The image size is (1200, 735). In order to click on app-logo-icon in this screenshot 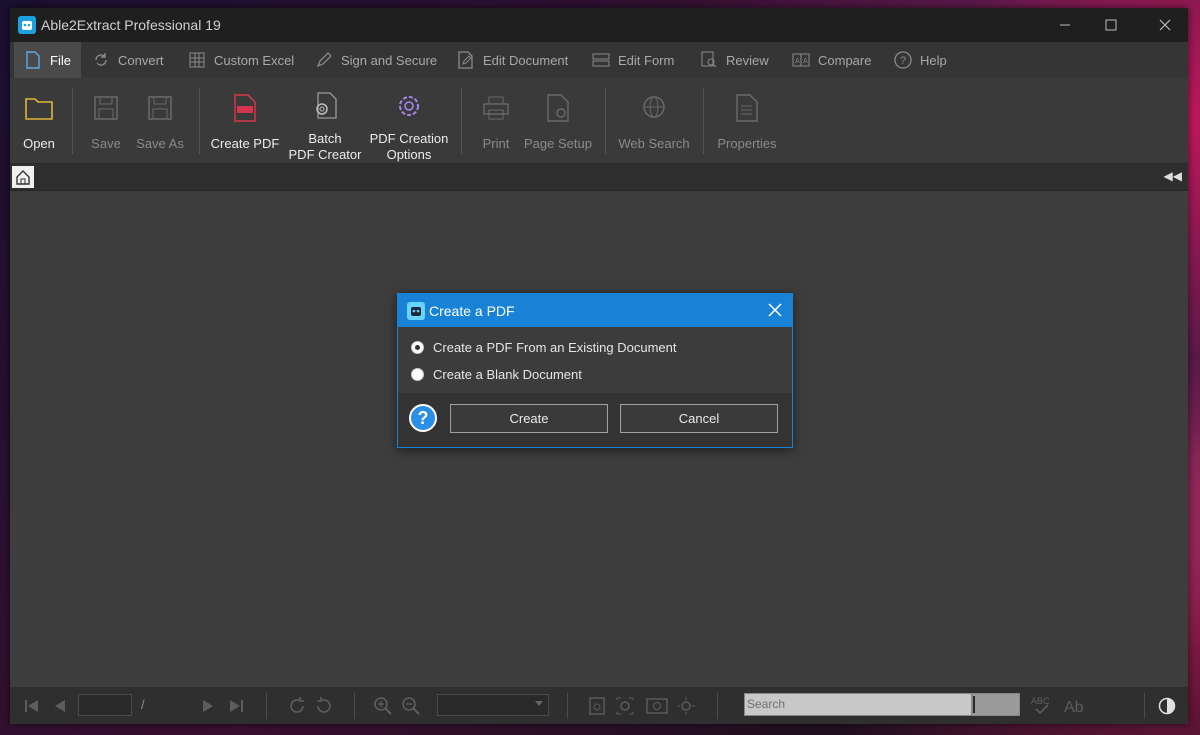, I will do `click(416, 311)`.